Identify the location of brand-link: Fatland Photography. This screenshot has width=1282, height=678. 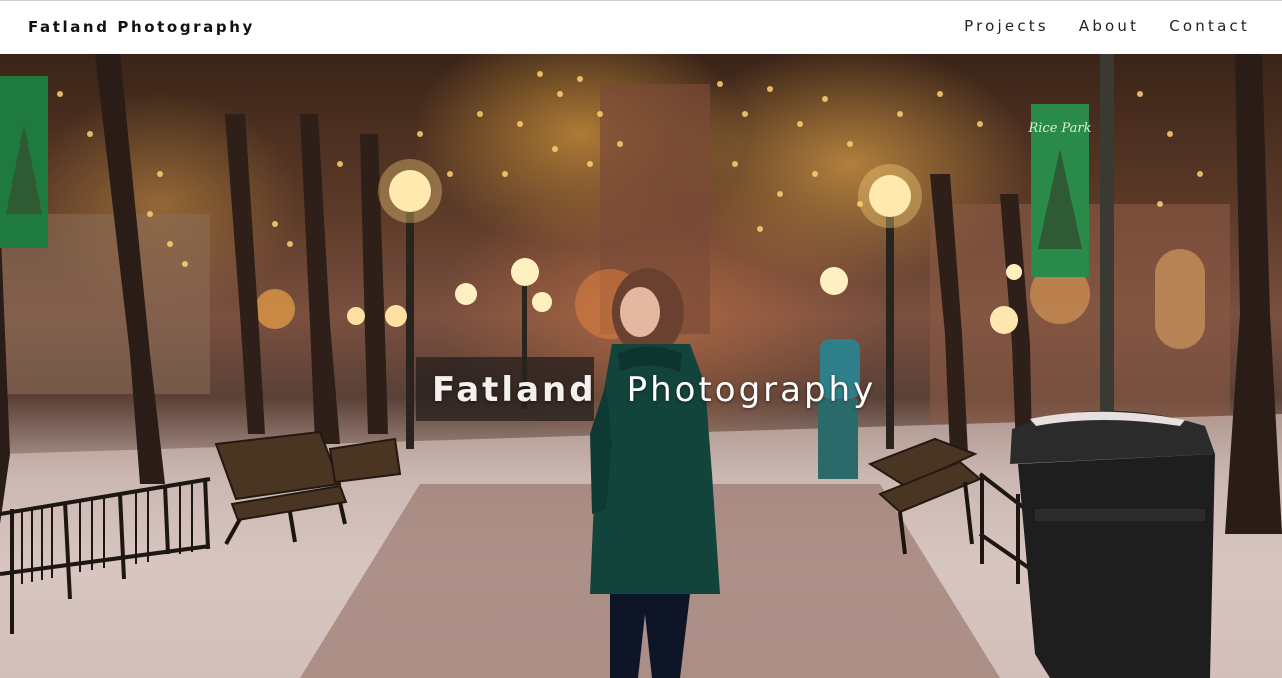
(141, 27).